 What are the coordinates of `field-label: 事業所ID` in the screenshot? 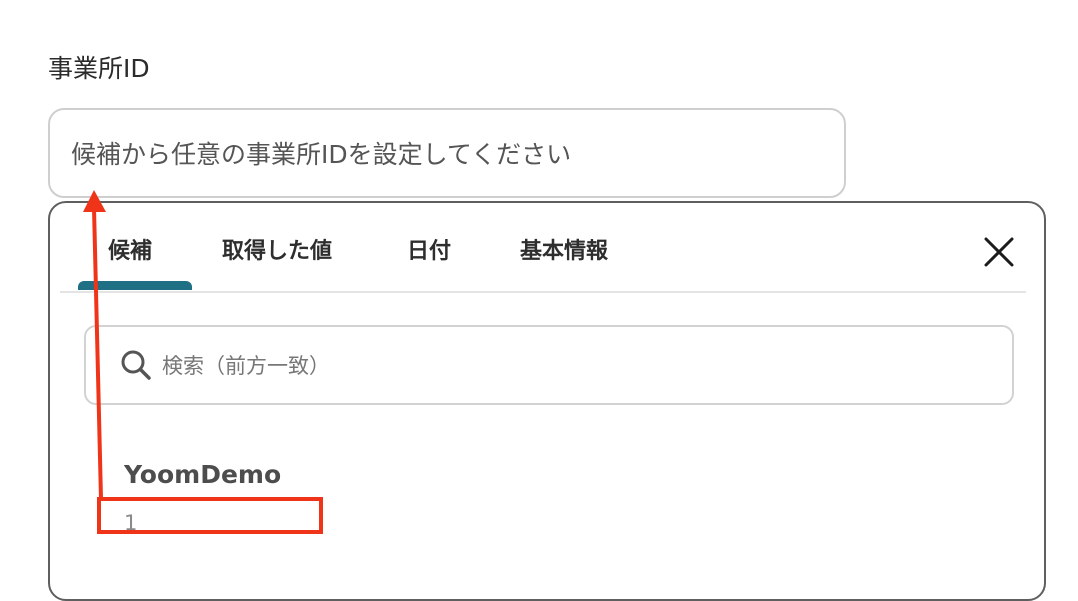 It's located at (99, 68).